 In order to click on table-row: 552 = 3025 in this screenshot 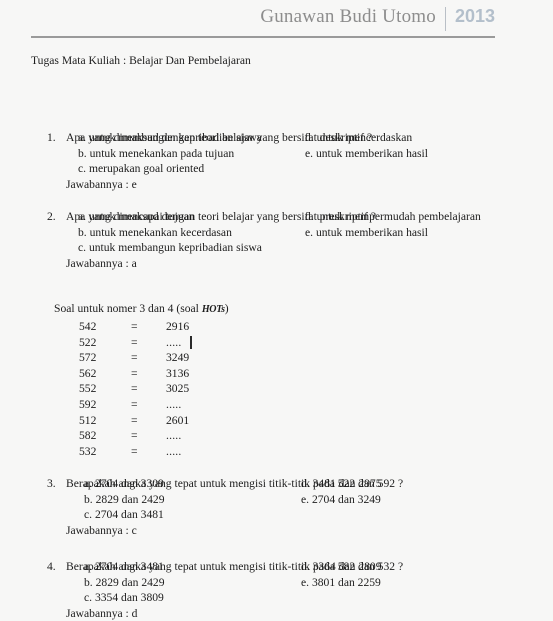, I will do `click(276, 389)`.